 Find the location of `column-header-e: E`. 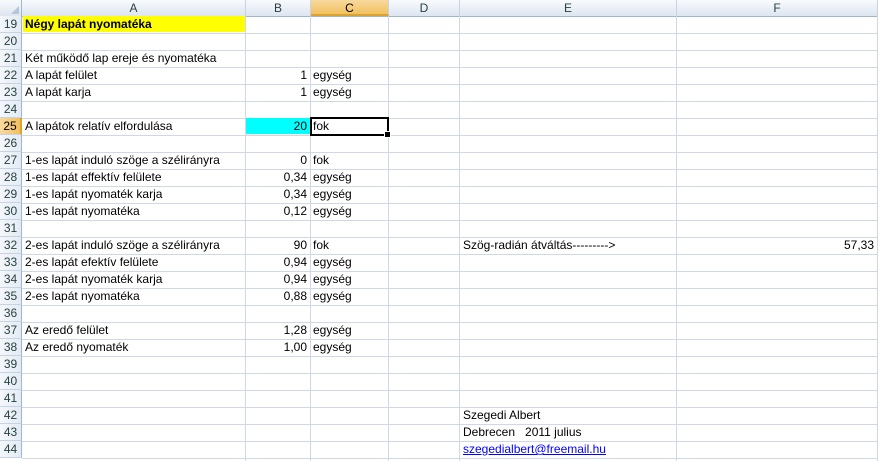

column-header-e: E is located at coordinates (568, 8).